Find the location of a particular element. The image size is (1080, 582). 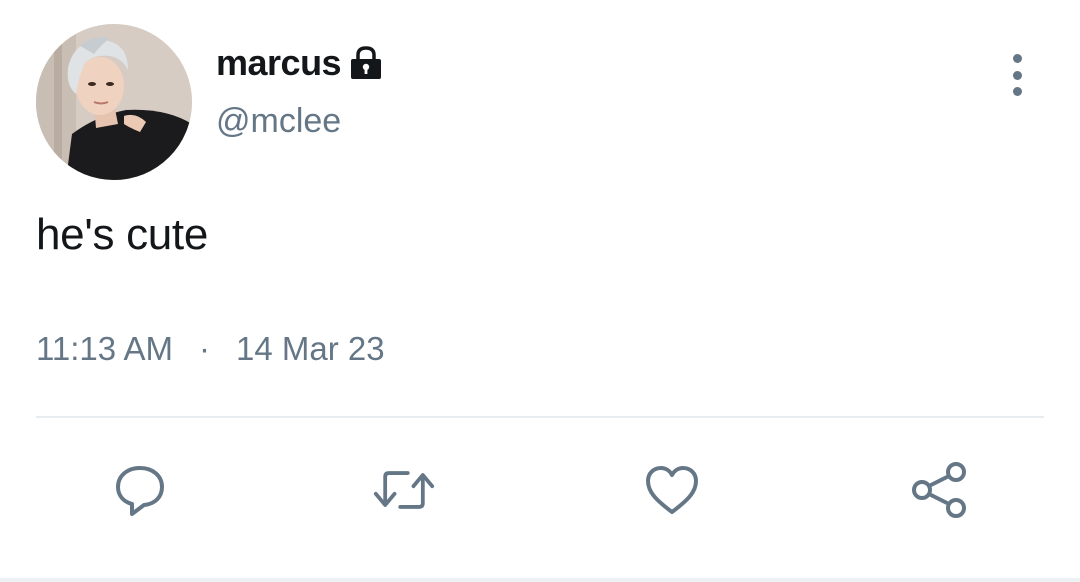

author-name-row: marcus is located at coordinates (299, 63).